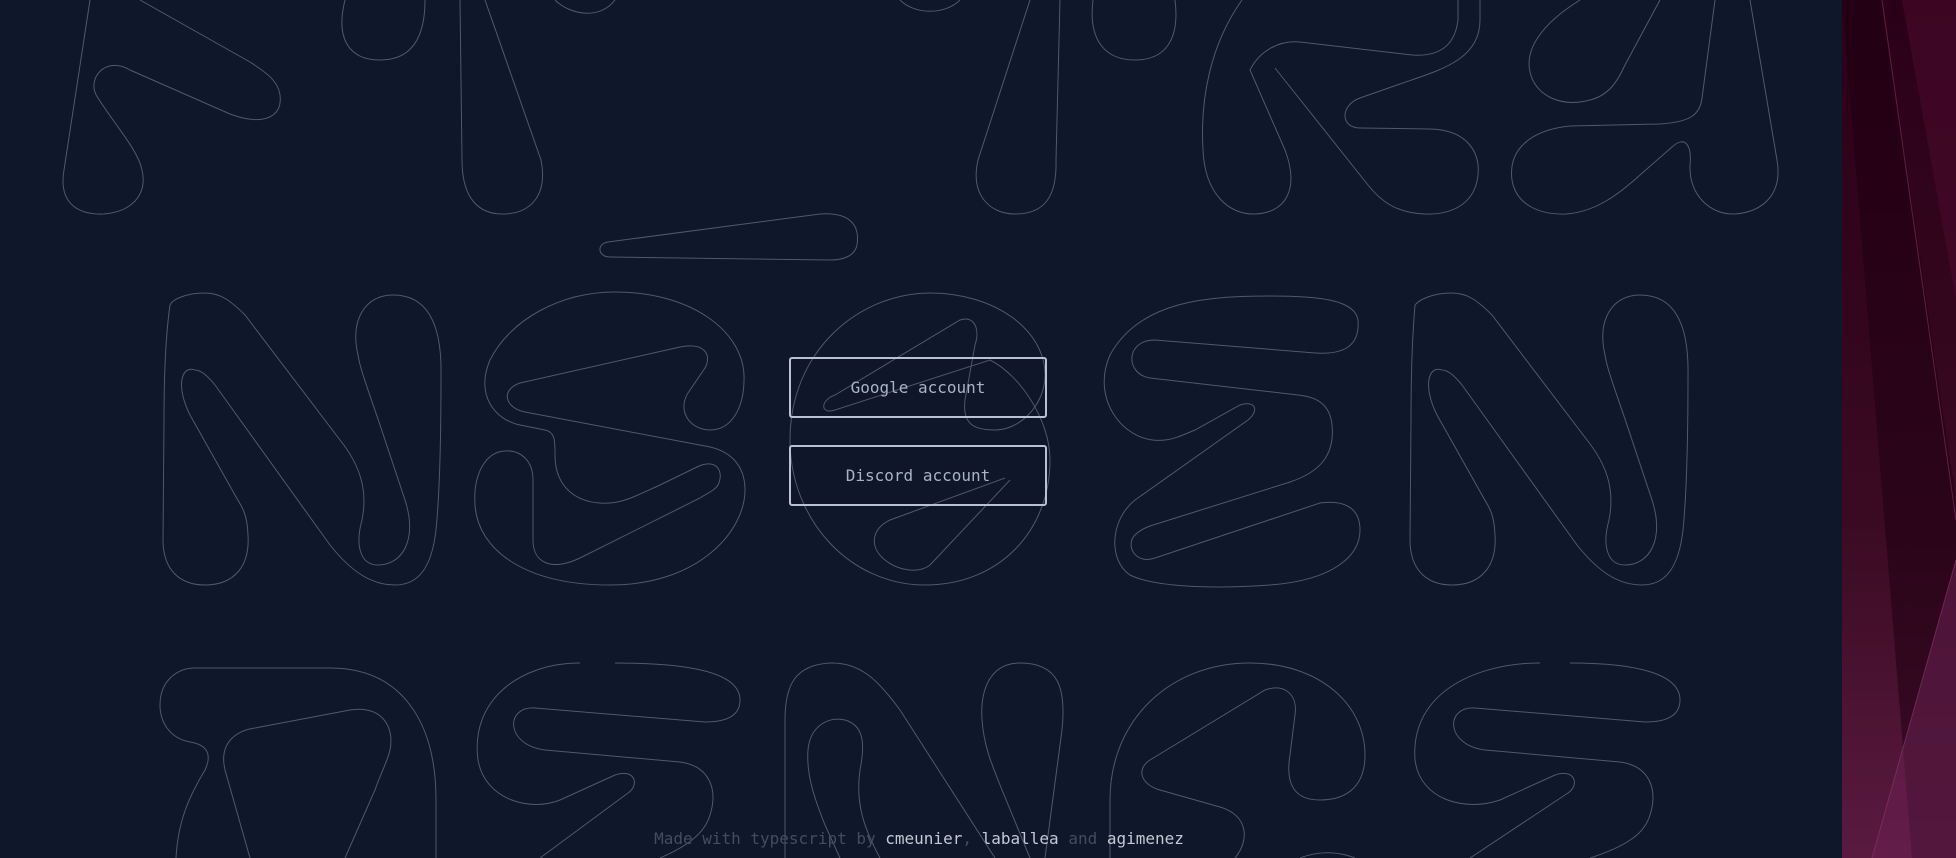 This screenshot has width=1956, height=858. What do you see at coordinates (729, 237) in the screenshot?
I see `outline-dash` at bounding box center [729, 237].